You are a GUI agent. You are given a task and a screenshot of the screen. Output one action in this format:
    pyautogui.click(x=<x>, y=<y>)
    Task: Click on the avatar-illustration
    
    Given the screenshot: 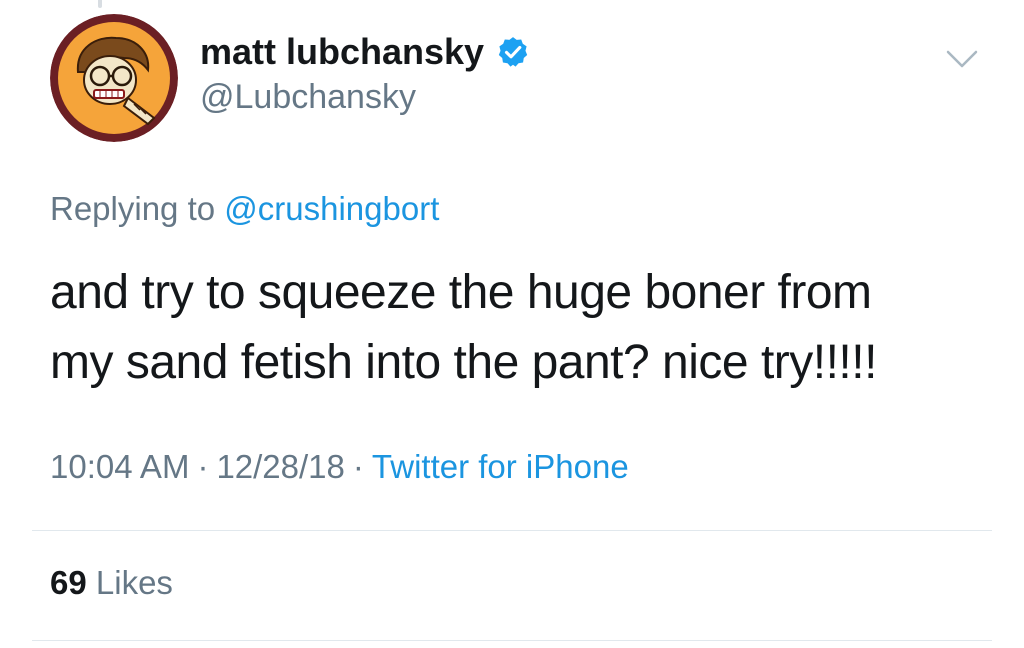 What is the action you would take?
    pyautogui.click(x=114, y=78)
    